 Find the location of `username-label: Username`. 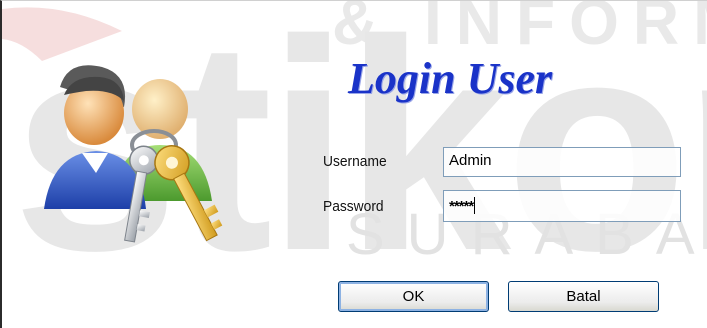

username-label: Username is located at coordinates (355, 161).